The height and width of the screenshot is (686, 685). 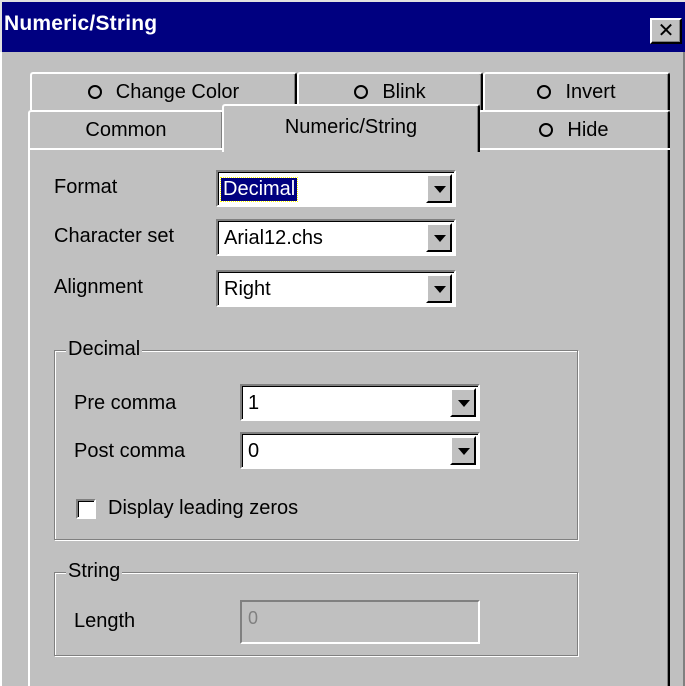 I want to click on string-group-title: String, so click(x=94, y=571).